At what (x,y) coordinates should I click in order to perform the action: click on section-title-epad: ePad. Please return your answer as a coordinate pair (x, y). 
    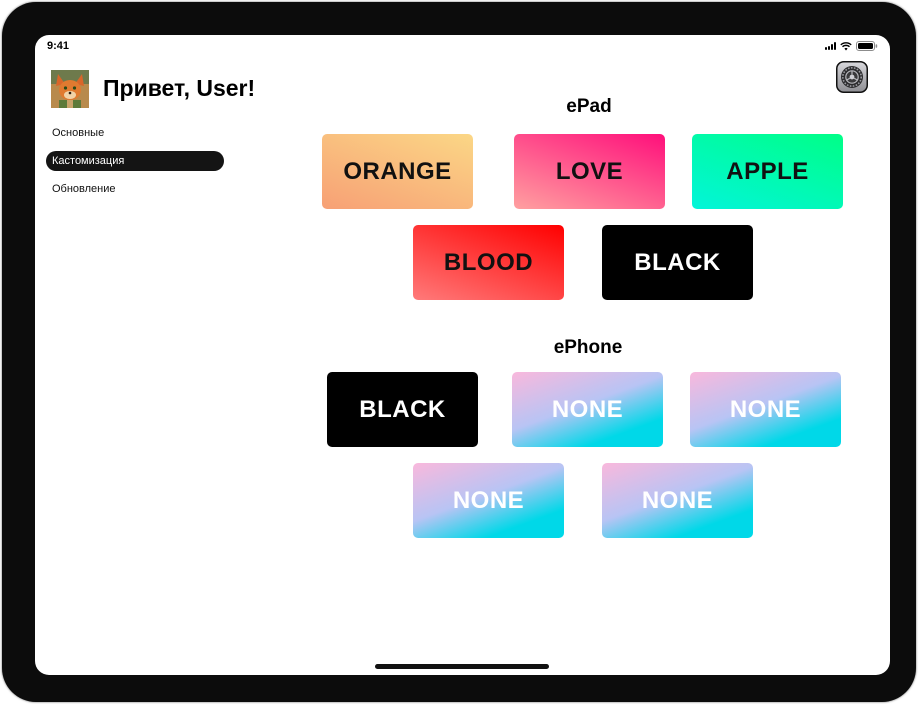
    Looking at the image, I should click on (589, 106).